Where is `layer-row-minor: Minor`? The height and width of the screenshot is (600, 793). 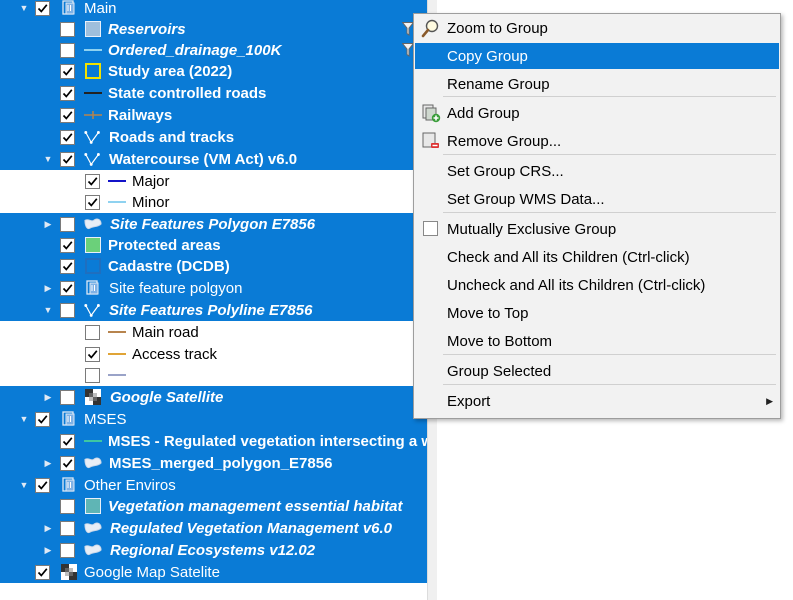
layer-row-minor: Minor is located at coordinates (213, 202).